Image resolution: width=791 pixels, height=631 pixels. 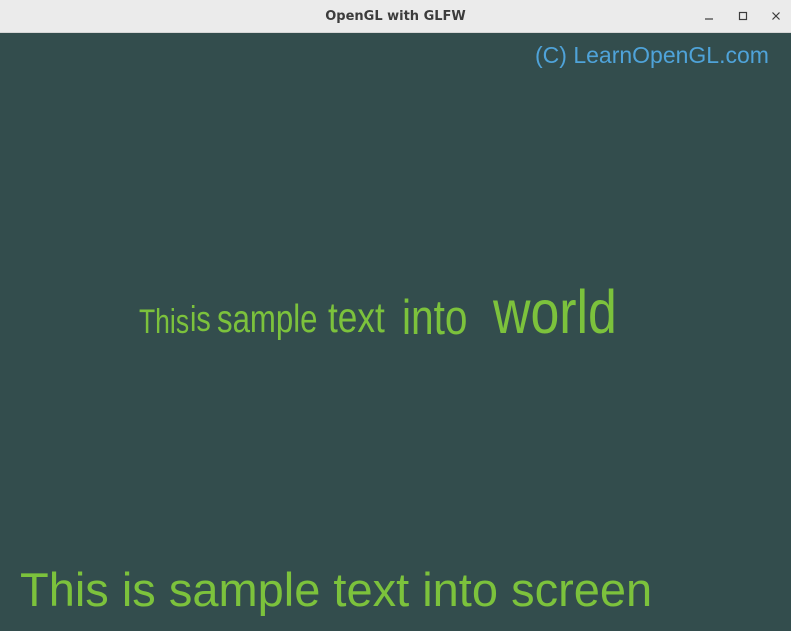 I want to click on minimize-button, so click(x=709, y=16).